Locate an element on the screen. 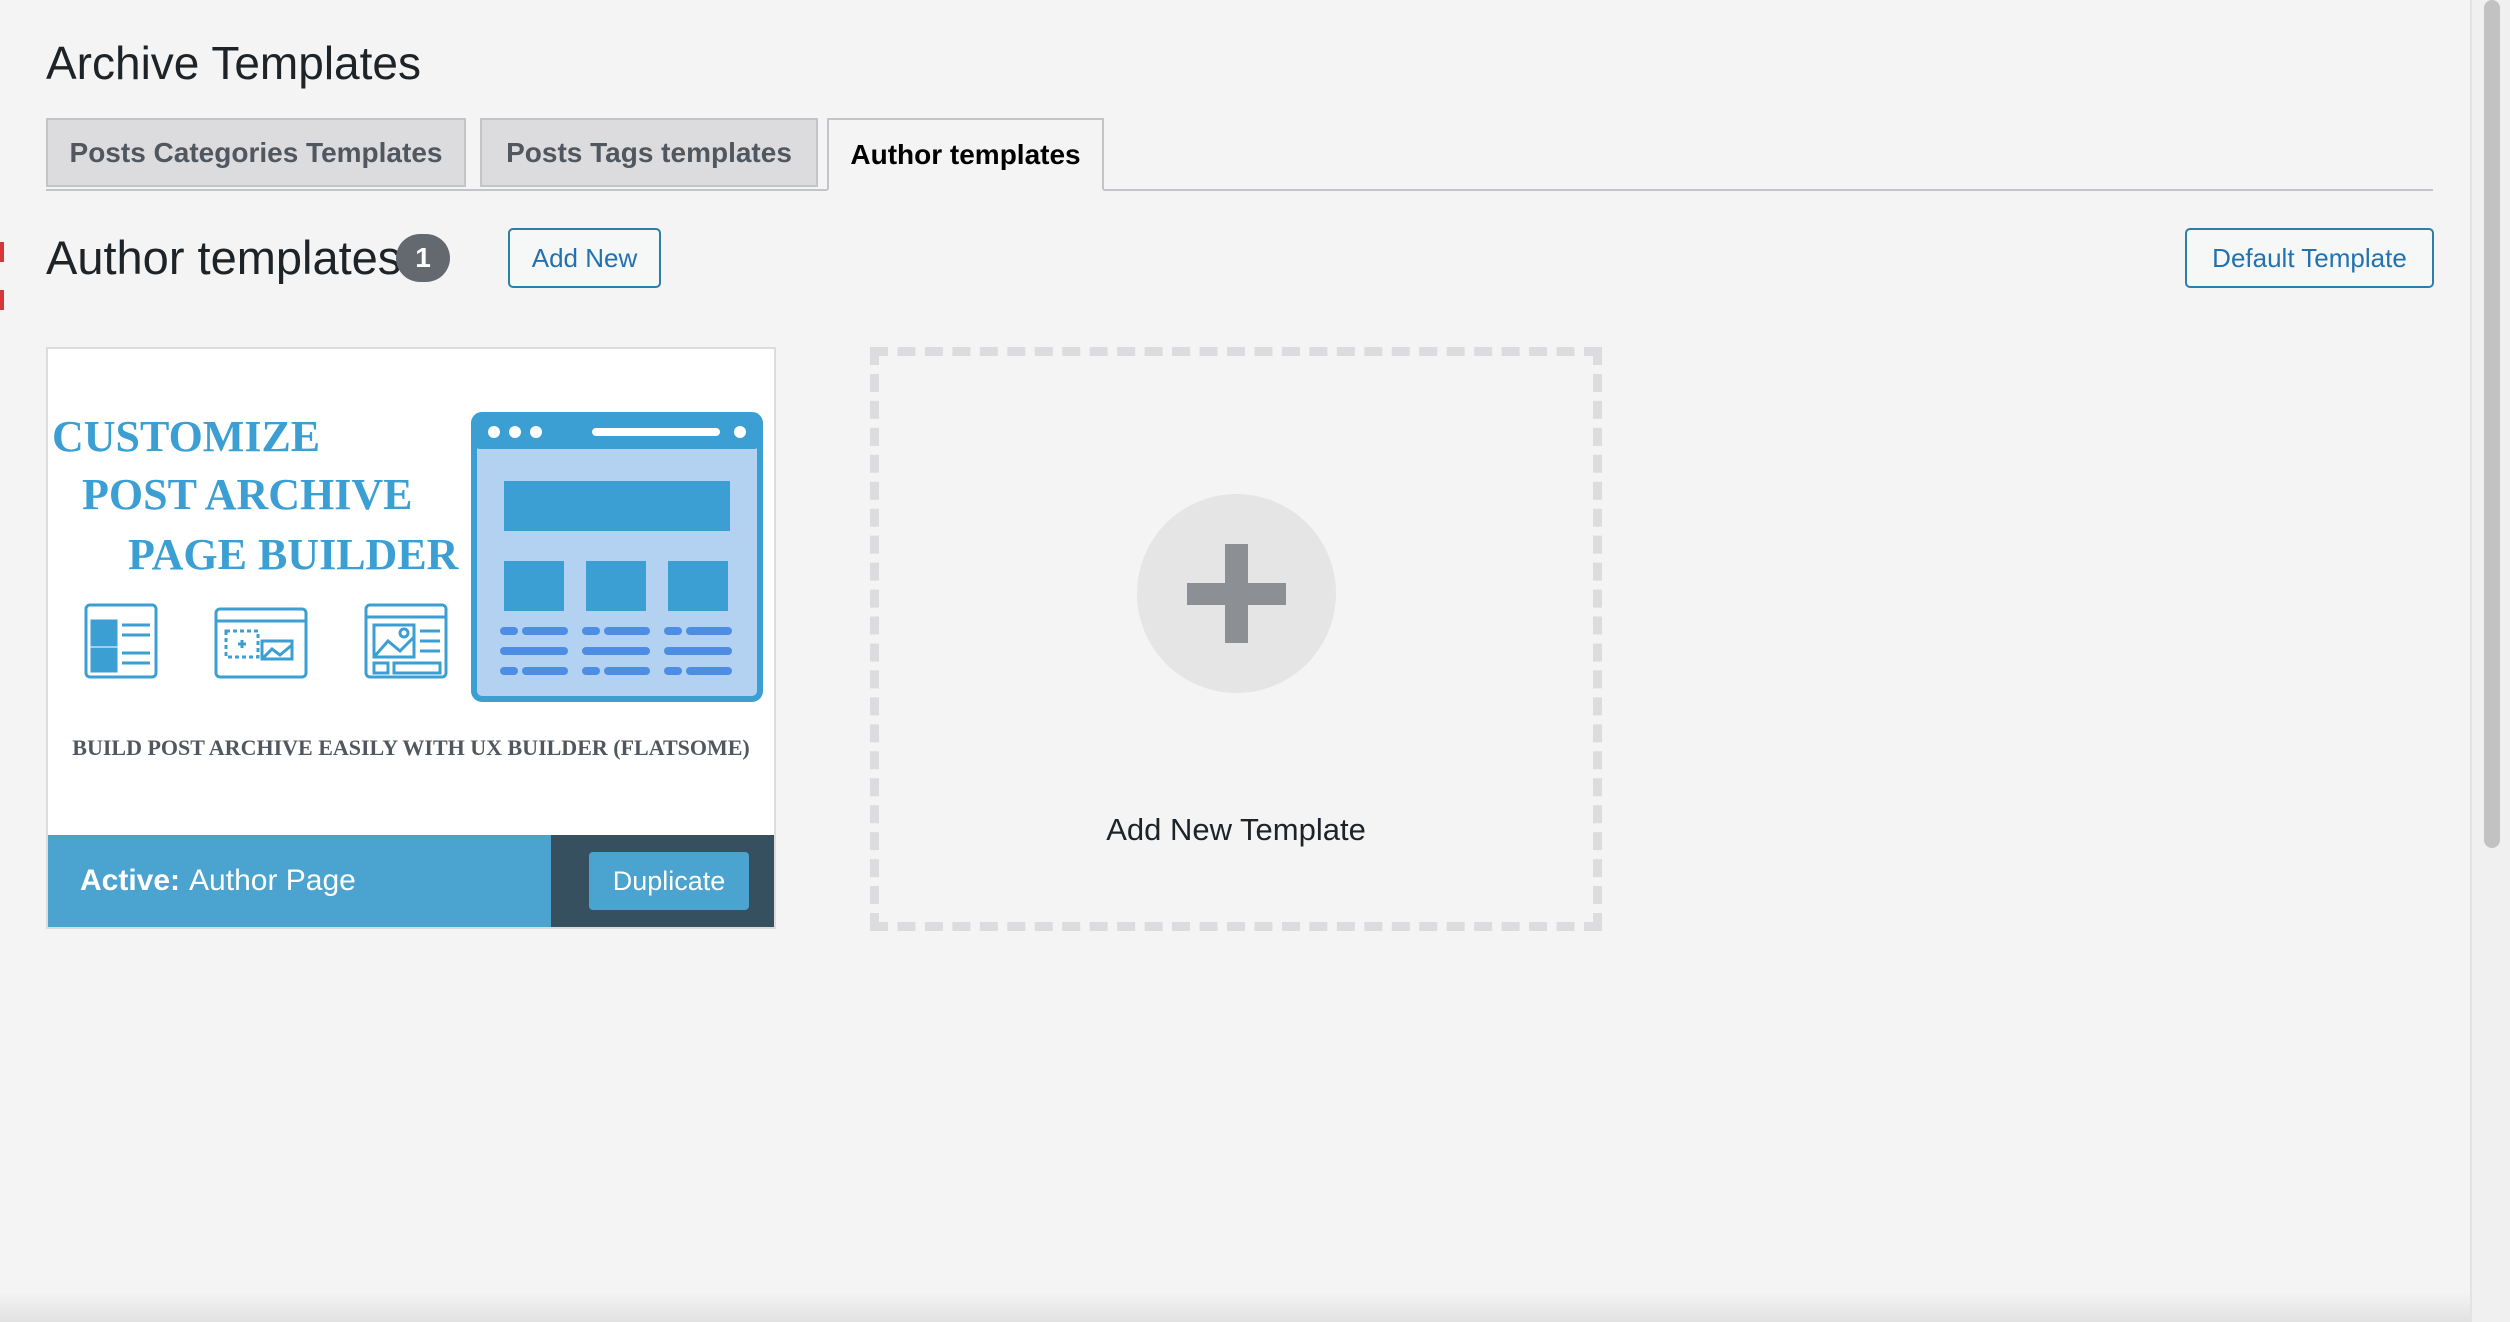 This screenshot has height=1322, width=2510. plus-icon is located at coordinates (1236, 593).